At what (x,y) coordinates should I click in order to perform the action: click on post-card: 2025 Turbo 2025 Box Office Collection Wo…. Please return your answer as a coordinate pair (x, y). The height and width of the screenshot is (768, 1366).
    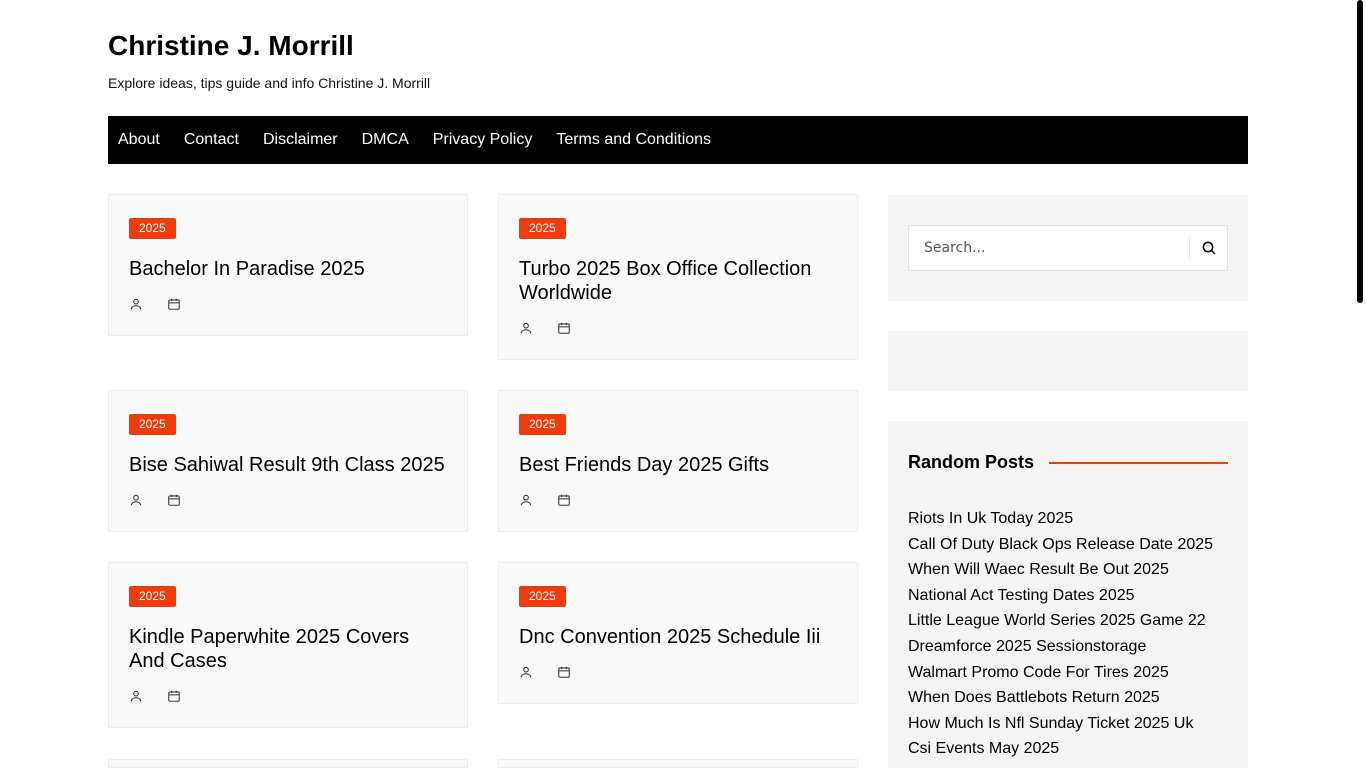
    Looking at the image, I should click on (678, 277).